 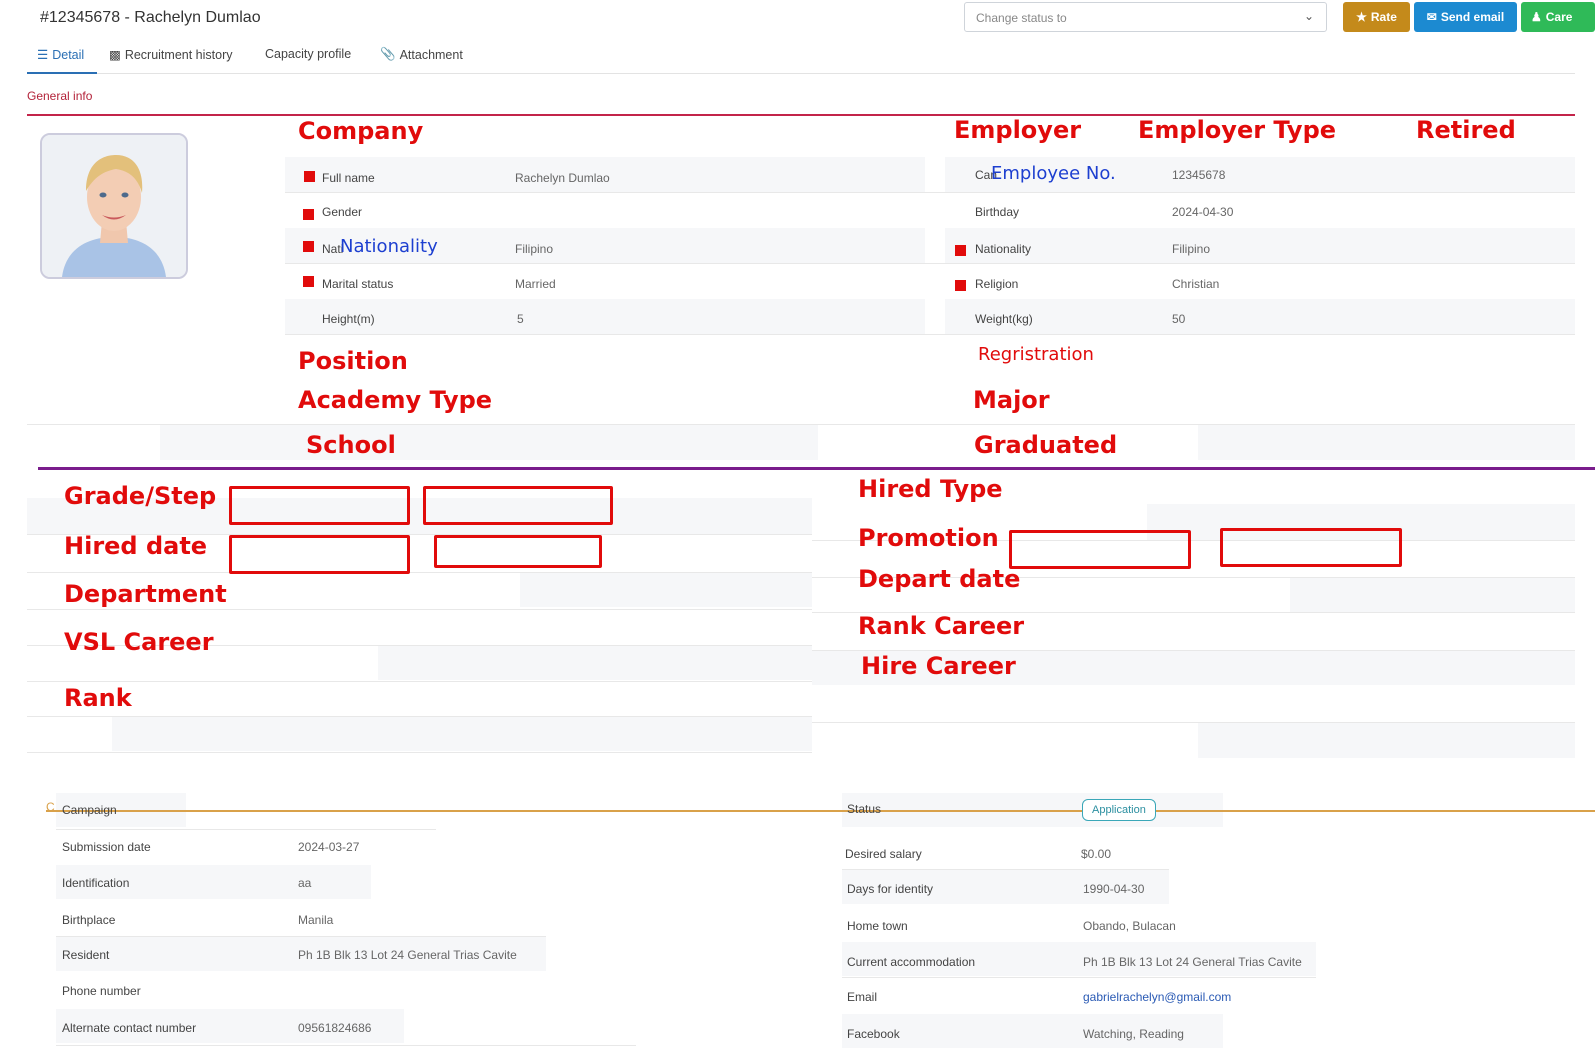 What do you see at coordinates (1431, 17) in the screenshot?
I see `envelope-icon: ✉` at bounding box center [1431, 17].